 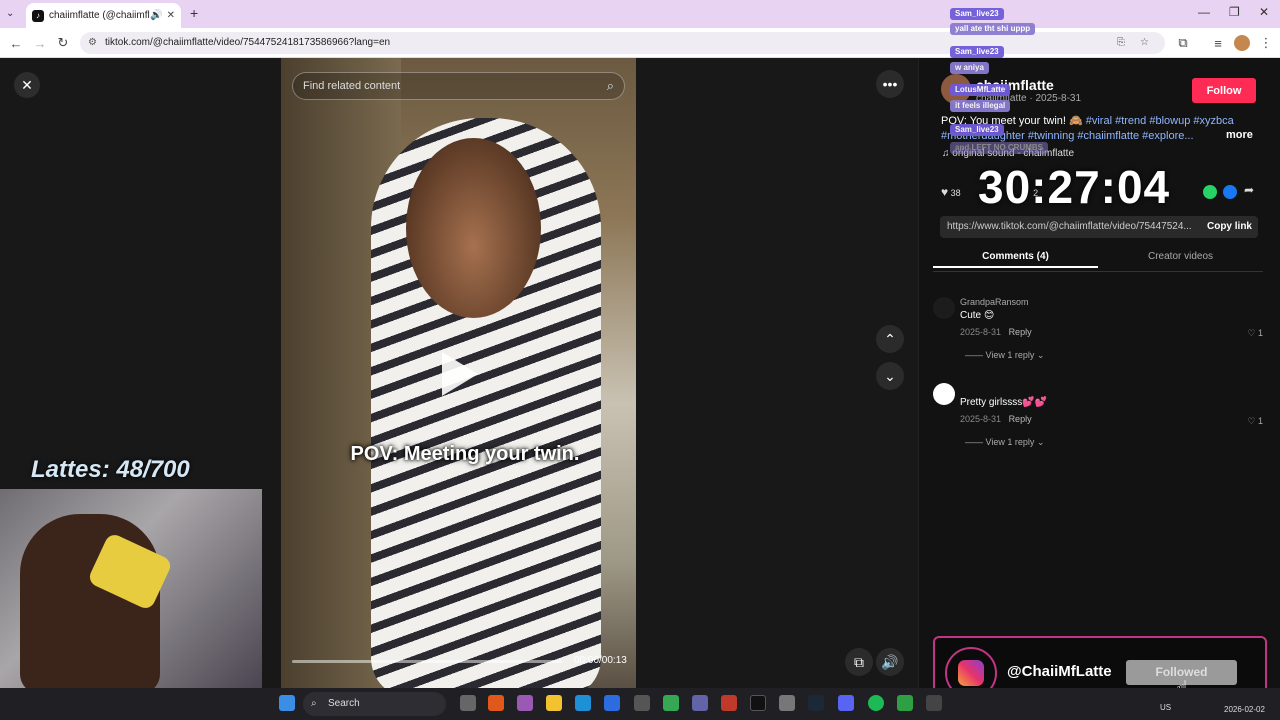 What do you see at coordinates (1229, 227) in the screenshot?
I see `copy-link-button: Copy link` at bounding box center [1229, 227].